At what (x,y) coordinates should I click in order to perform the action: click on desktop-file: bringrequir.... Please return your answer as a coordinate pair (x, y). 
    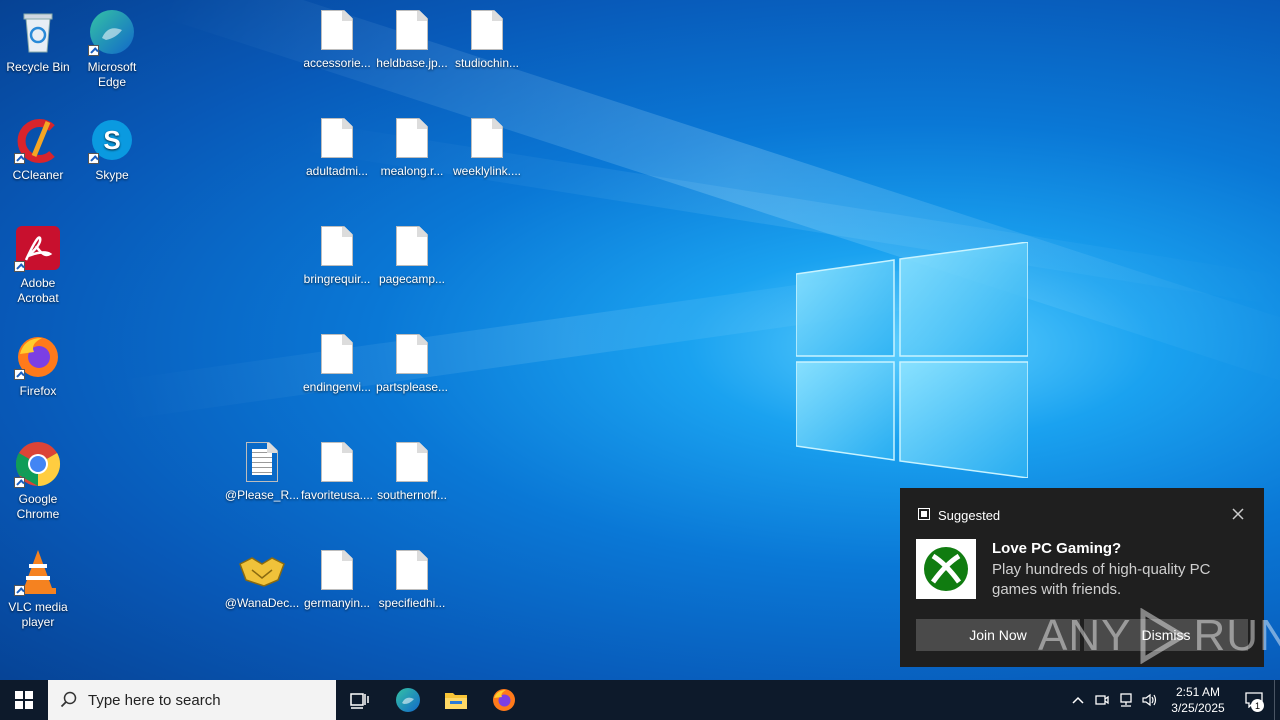
    Looking at the image, I should click on (337, 256).